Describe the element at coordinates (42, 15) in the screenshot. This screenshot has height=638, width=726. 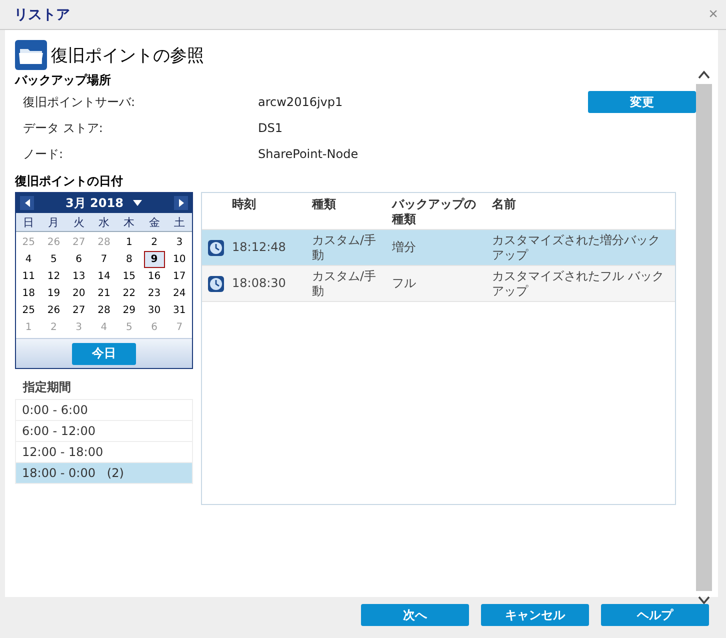
I see `window-title: リストア` at that location.